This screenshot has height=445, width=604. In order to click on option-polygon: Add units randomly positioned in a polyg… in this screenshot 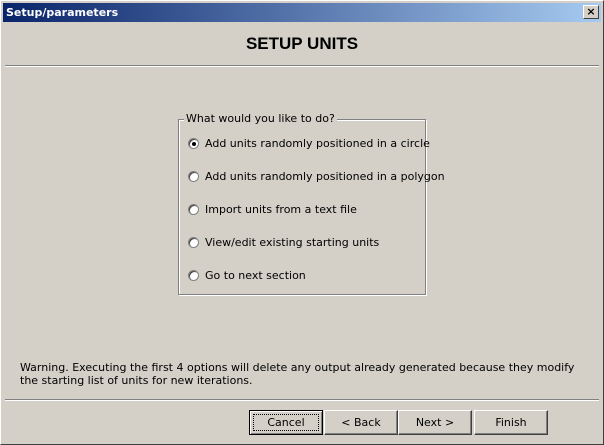, I will do `click(316, 176)`.